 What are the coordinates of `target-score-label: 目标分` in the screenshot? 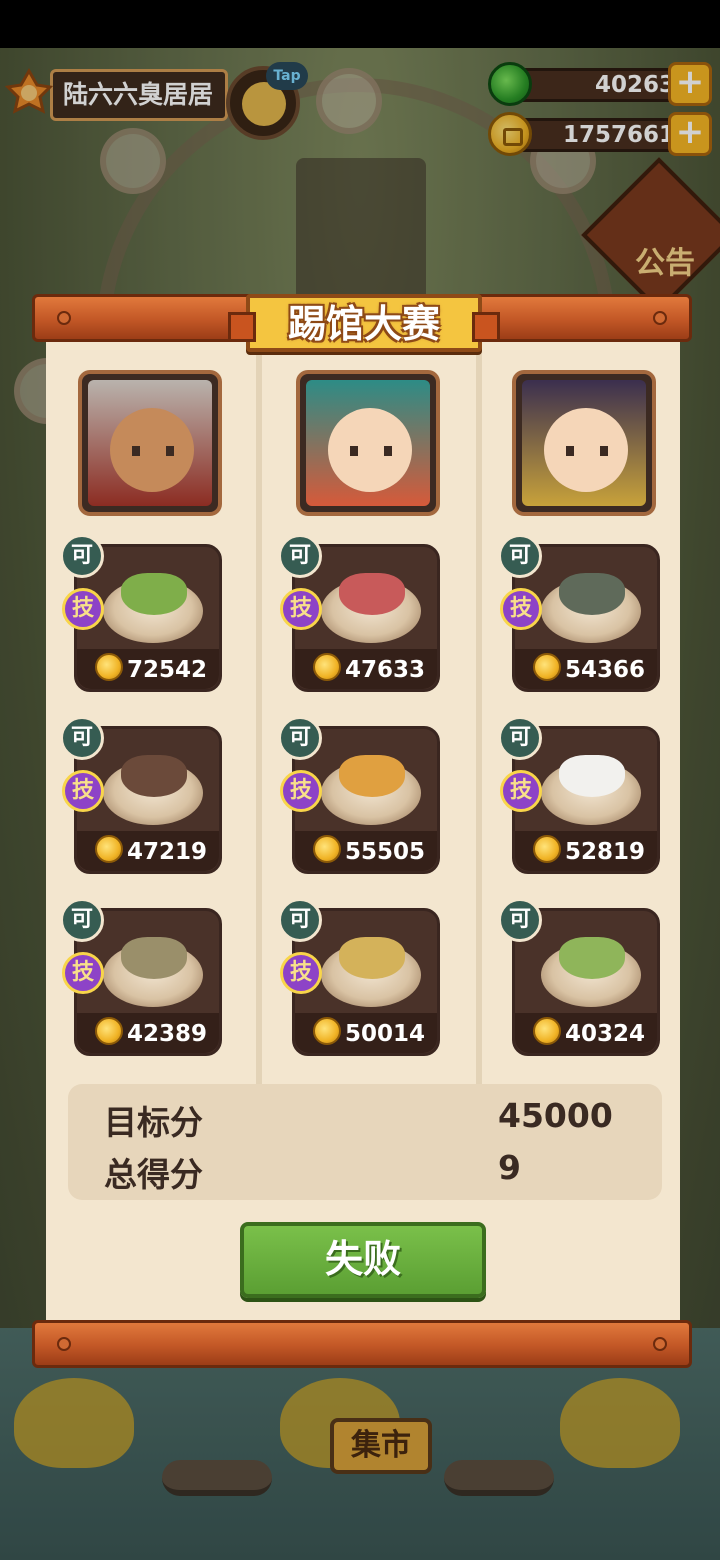 It's located at (153, 1122).